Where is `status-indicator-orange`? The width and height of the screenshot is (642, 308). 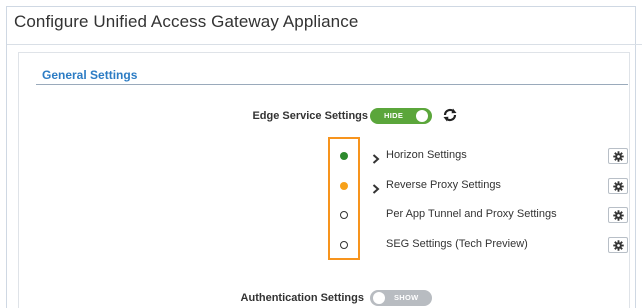 status-indicator-orange is located at coordinates (344, 186).